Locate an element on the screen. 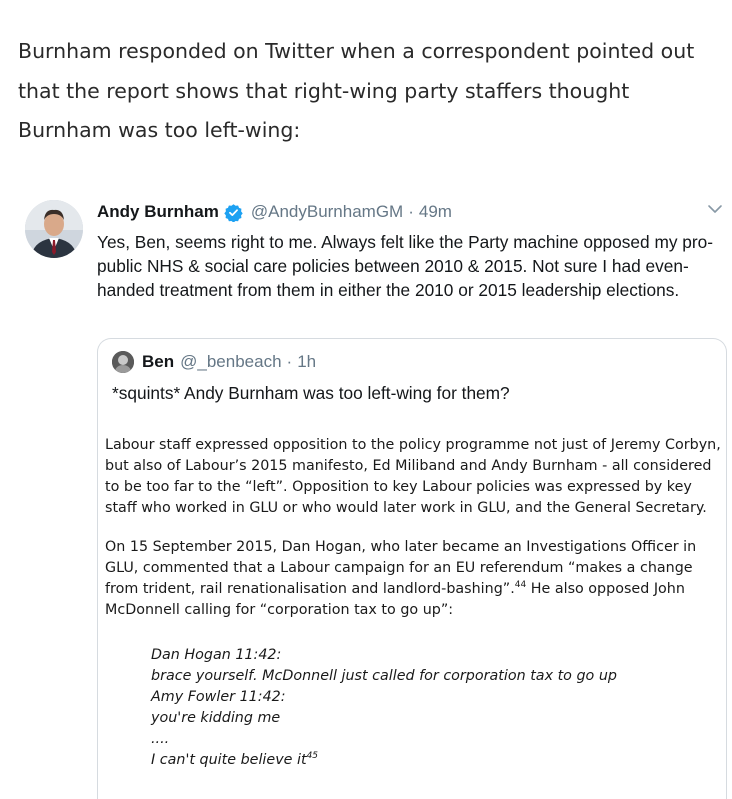 The image size is (732, 799). chat-line: I can't quite believe it45 is located at coordinates (421, 760).